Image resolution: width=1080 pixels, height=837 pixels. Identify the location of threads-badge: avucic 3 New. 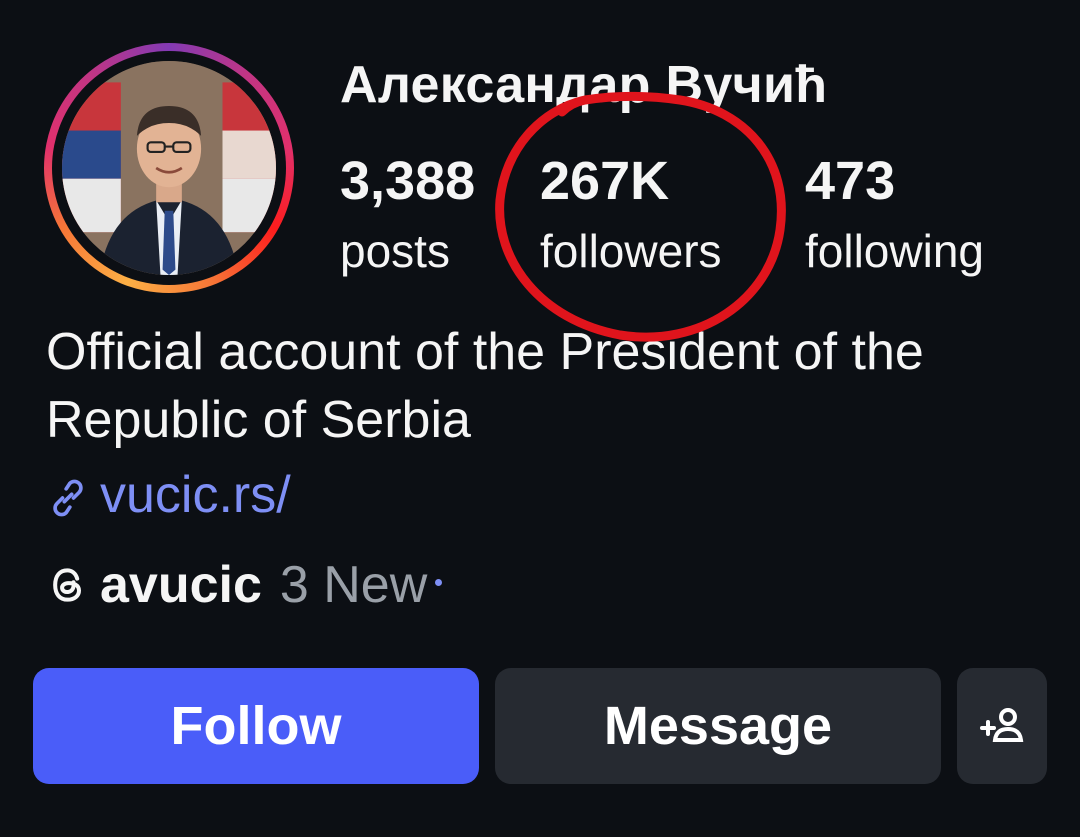
(244, 585).